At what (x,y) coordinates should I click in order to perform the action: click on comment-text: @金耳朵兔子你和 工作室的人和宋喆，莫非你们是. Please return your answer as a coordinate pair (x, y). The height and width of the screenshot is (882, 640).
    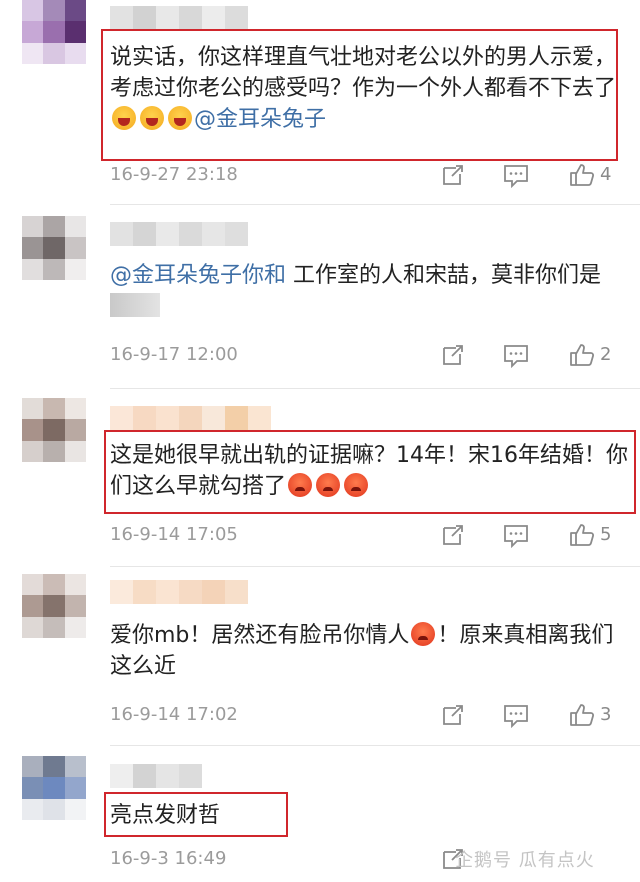
    Looking at the image, I should click on (370, 291).